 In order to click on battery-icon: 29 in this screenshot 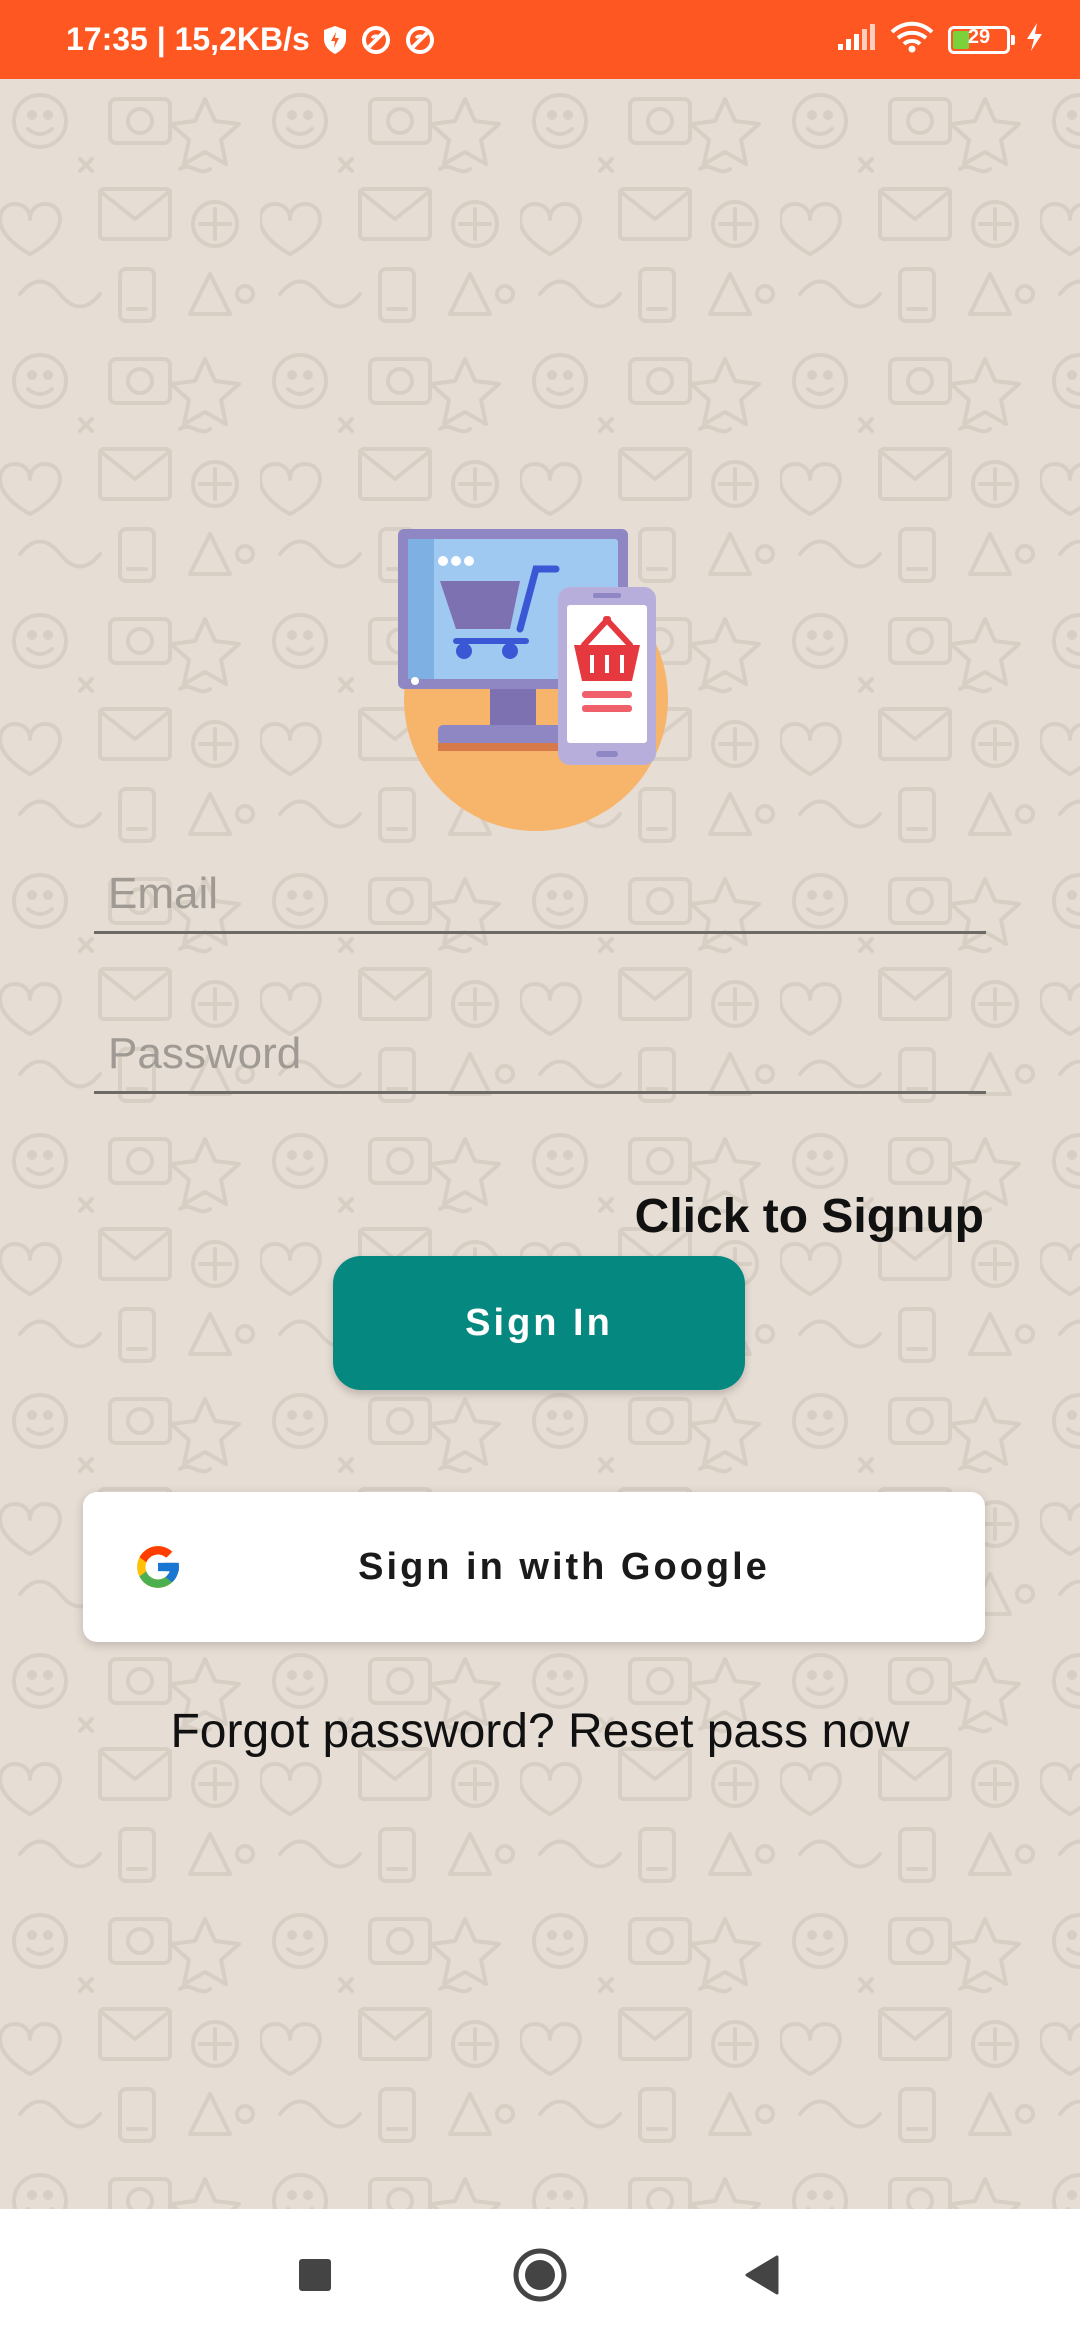, I will do `click(981, 39)`.